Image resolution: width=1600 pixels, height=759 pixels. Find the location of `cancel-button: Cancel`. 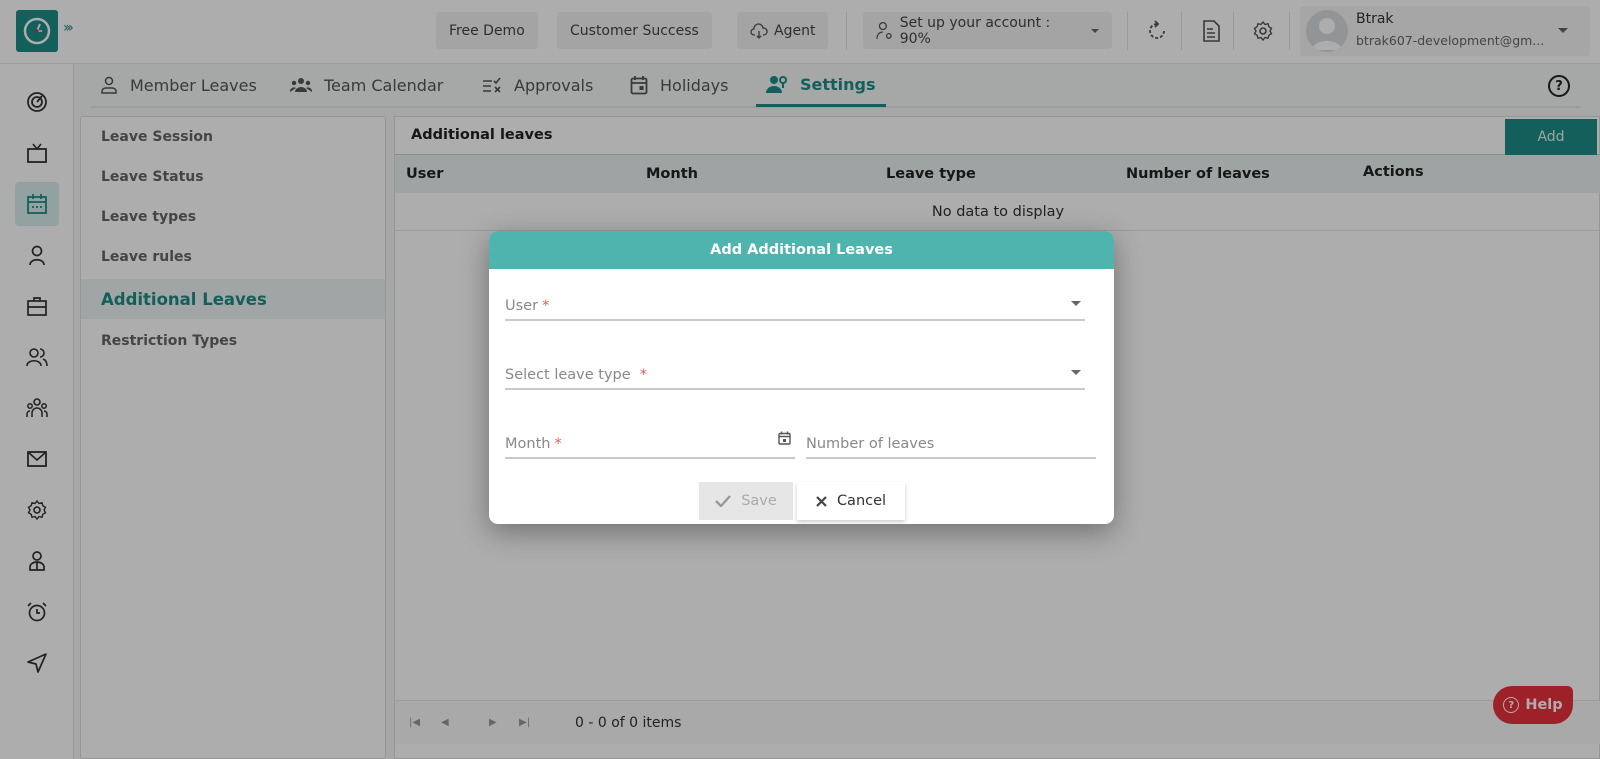

cancel-button: Cancel is located at coordinates (851, 501).